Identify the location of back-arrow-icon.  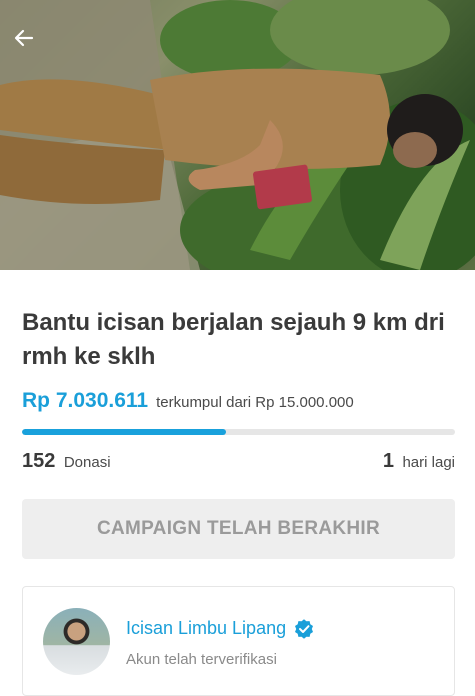
(24, 38).